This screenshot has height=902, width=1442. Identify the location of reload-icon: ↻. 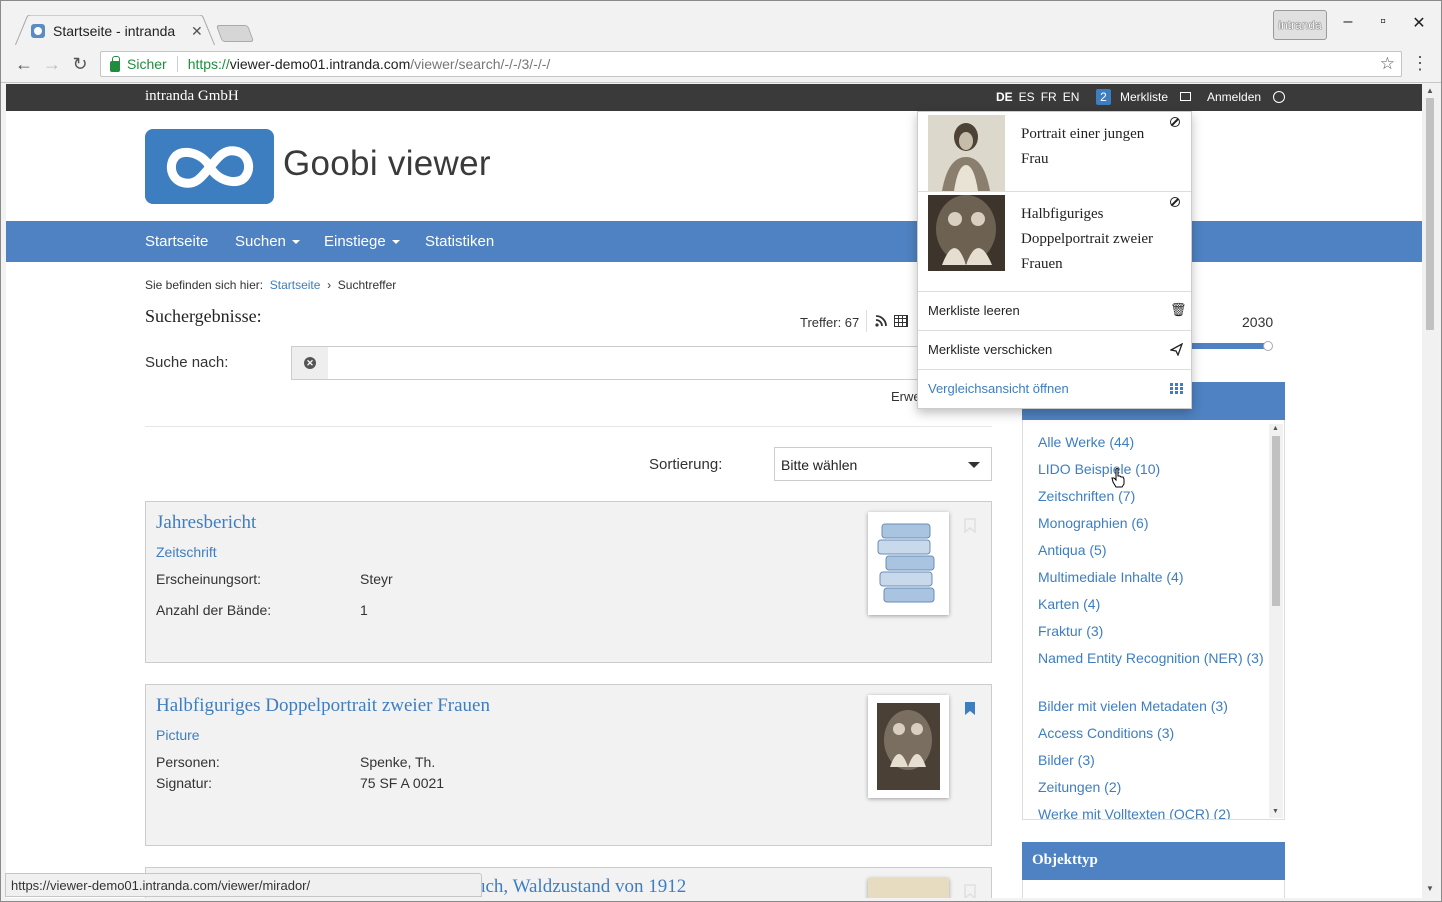
(80, 64).